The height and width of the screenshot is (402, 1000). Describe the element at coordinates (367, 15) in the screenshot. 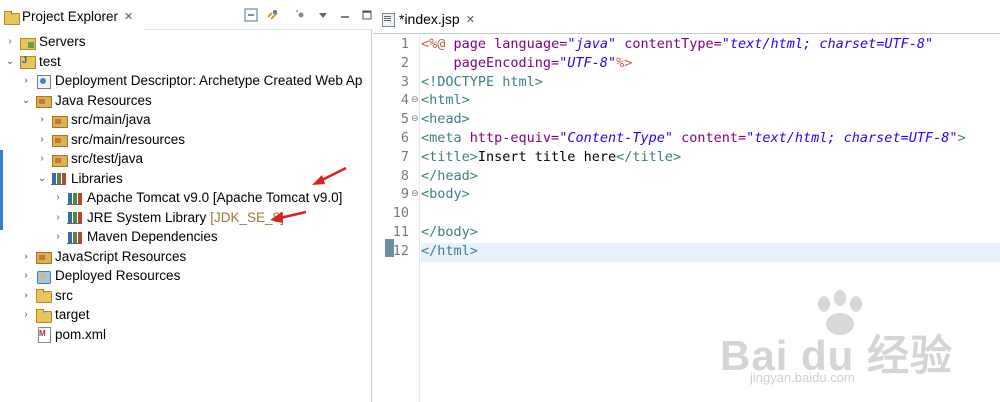

I see `maximize-icon` at that location.